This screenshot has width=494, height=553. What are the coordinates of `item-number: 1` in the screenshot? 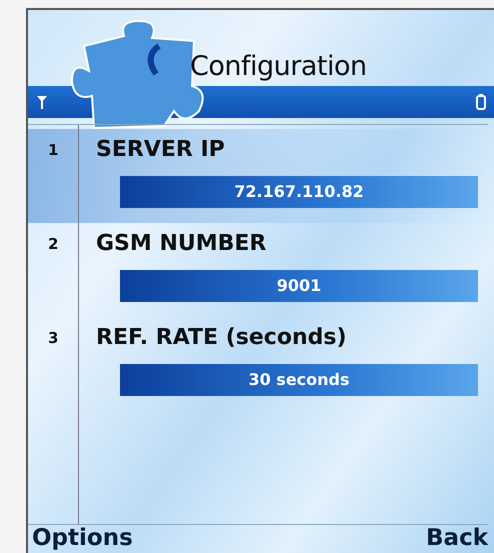 It's located at (54, 150).